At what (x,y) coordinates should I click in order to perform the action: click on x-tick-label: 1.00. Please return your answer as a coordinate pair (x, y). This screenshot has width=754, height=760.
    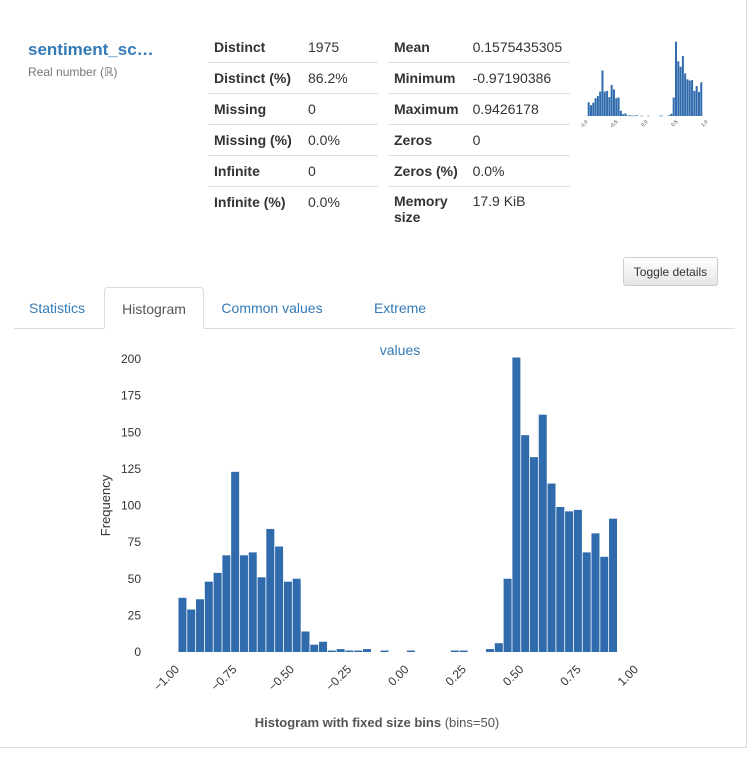
    Looking at the image, I should click on (628, 675).